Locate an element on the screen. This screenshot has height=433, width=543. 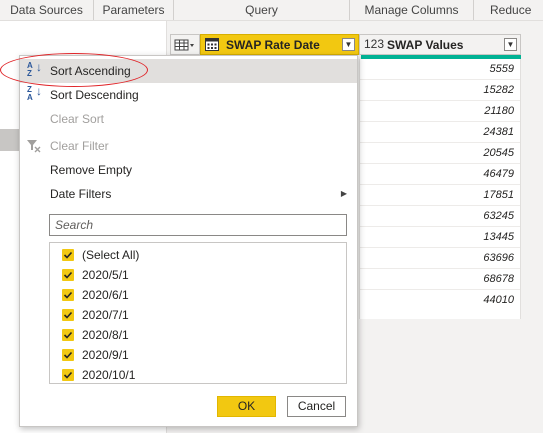
table-icon is located at coordinates (184, 45).